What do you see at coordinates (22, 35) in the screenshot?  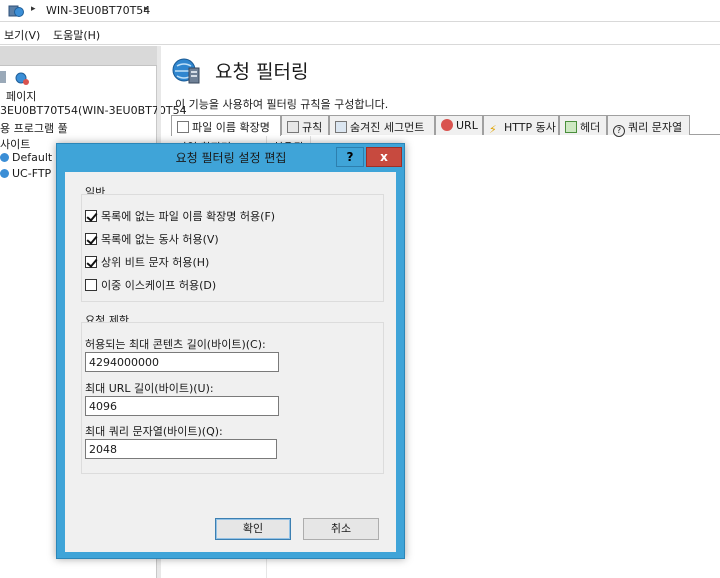 I see `menu-view: 보기(V)` at bounding box center [22, 35].